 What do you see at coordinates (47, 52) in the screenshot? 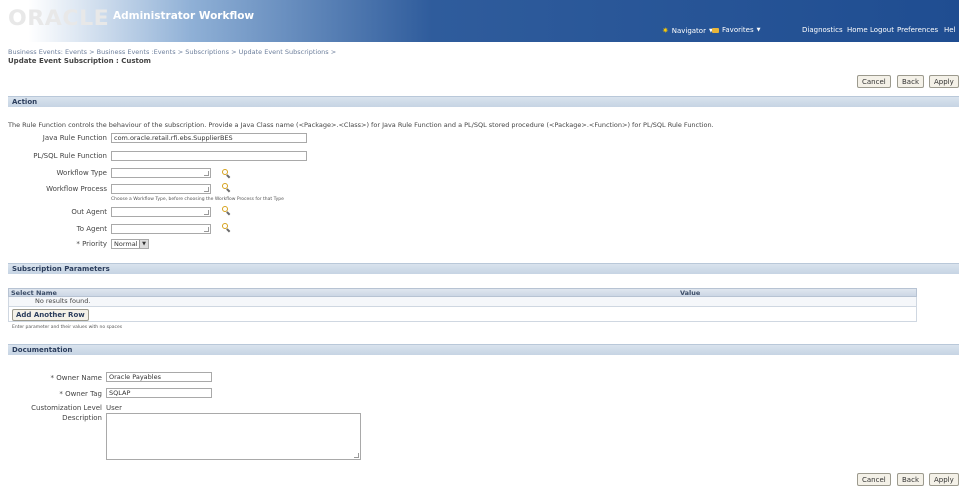
I see `breadcrumb-item: Business Events: Events` at bounding box center [47, 52].